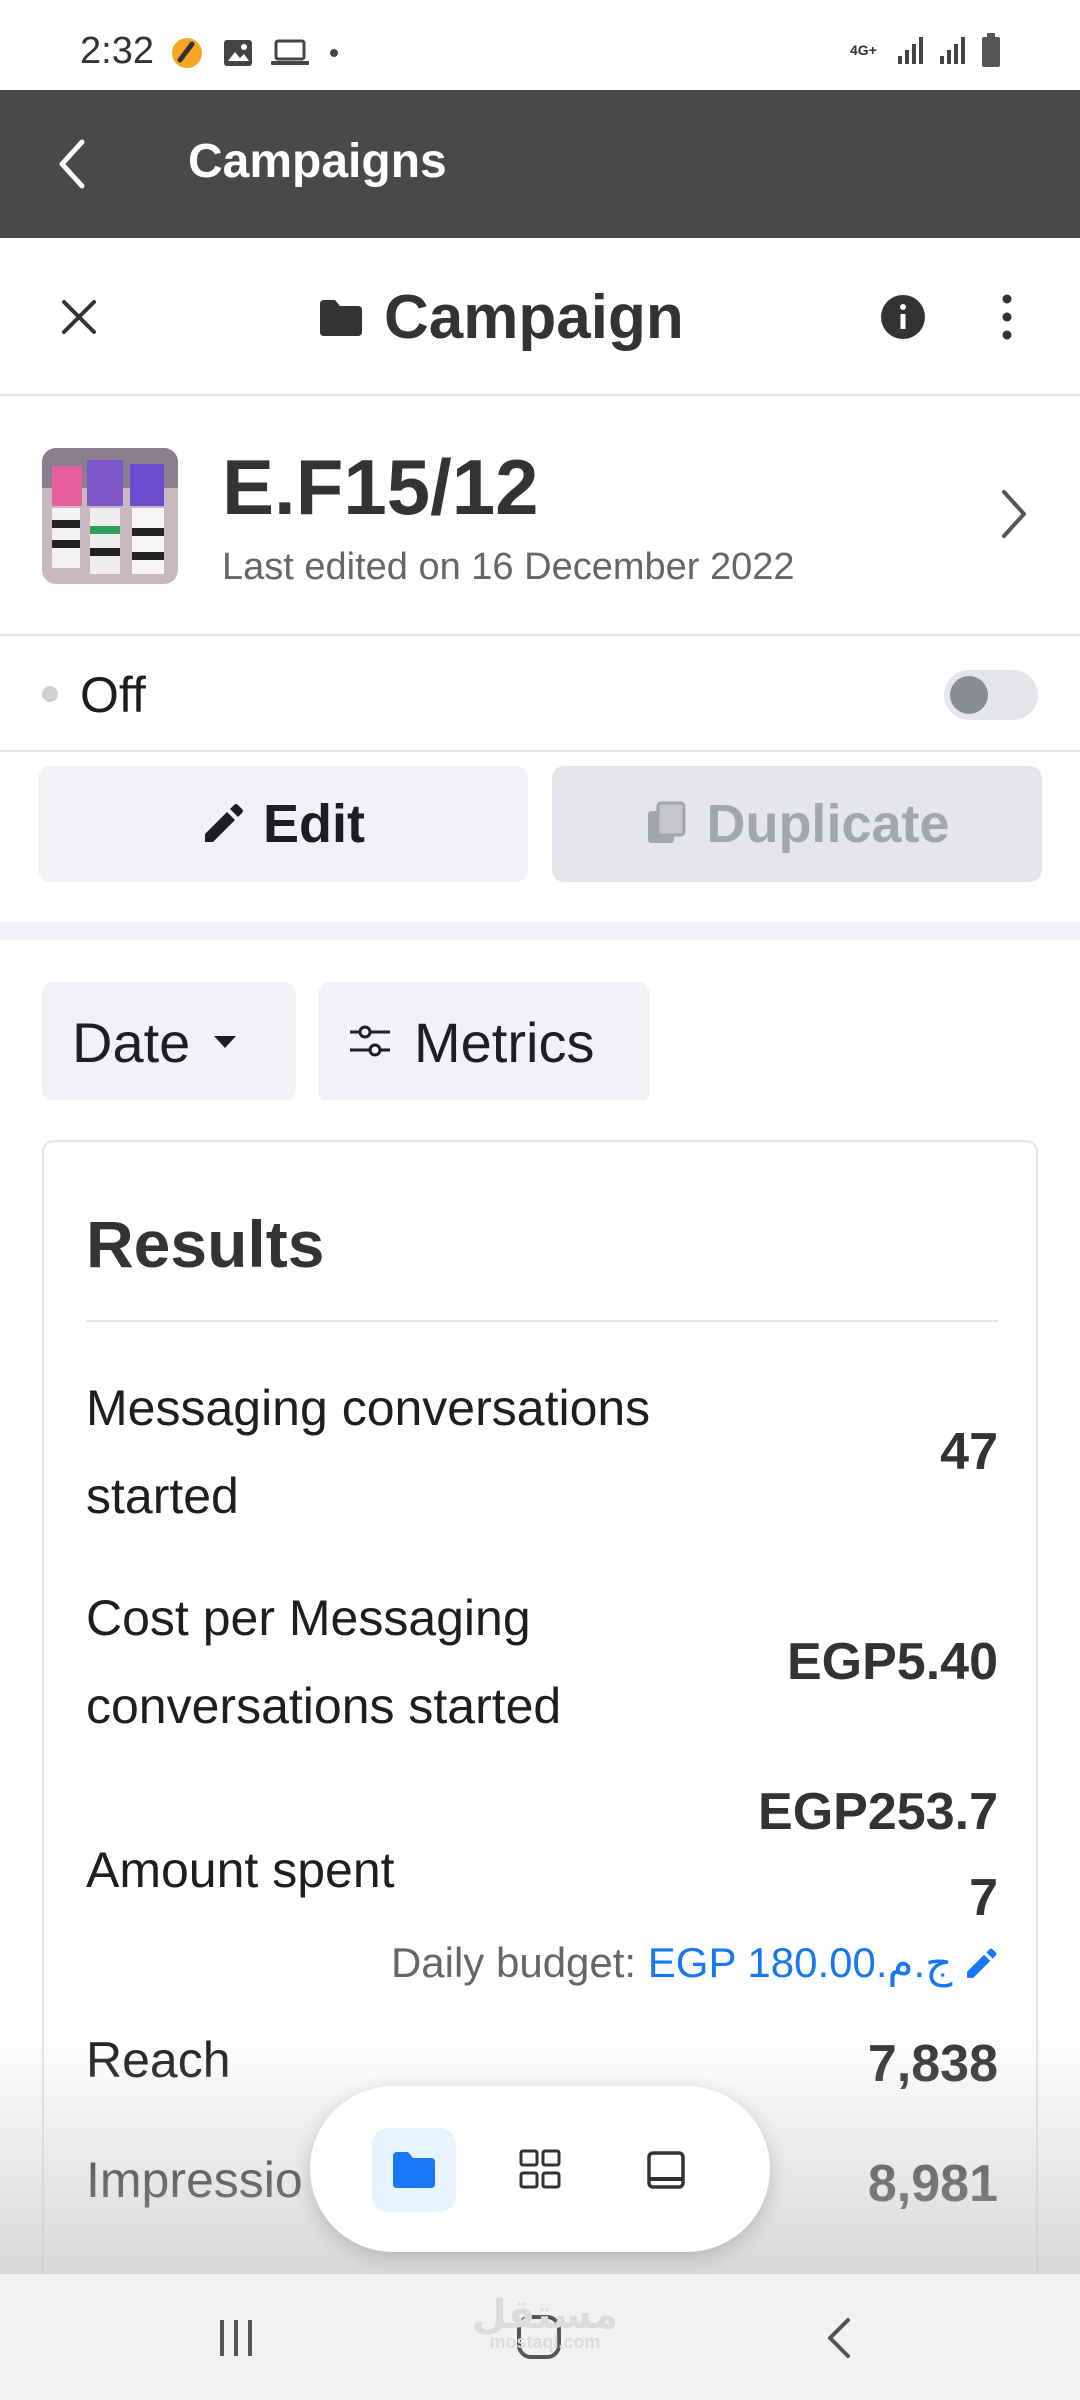 The height and width of the screenshot is (2400, 1080). I want to click on campaign-status-row: Off, so click(540, 694).